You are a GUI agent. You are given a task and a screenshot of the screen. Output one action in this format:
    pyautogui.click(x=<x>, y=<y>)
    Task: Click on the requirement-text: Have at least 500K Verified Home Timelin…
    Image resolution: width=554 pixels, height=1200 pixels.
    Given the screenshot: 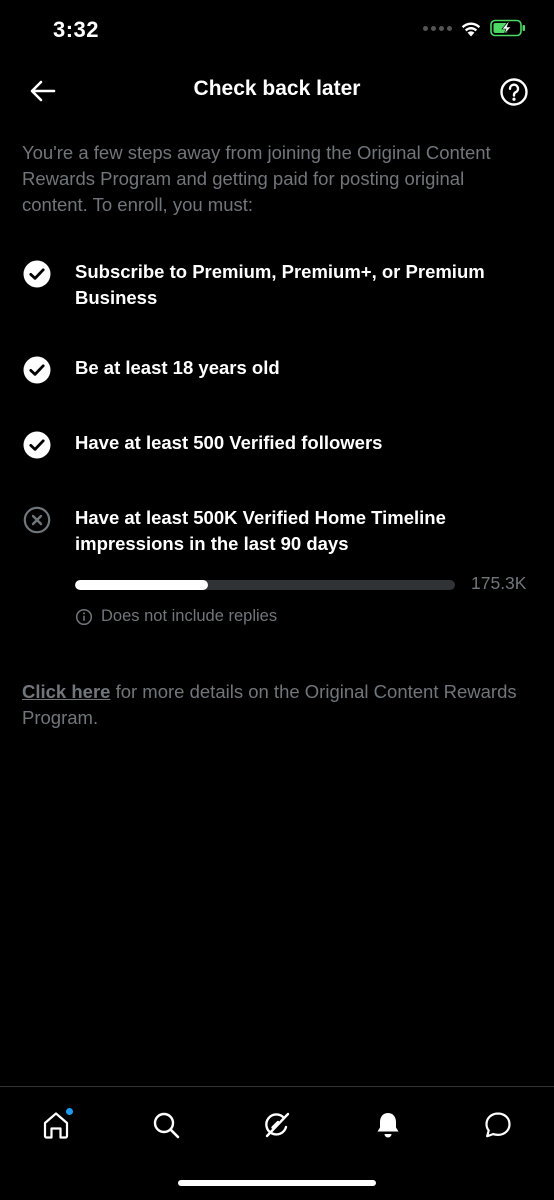 What is the action you would take?
    pyautogui.click(x=260, y=530)
    